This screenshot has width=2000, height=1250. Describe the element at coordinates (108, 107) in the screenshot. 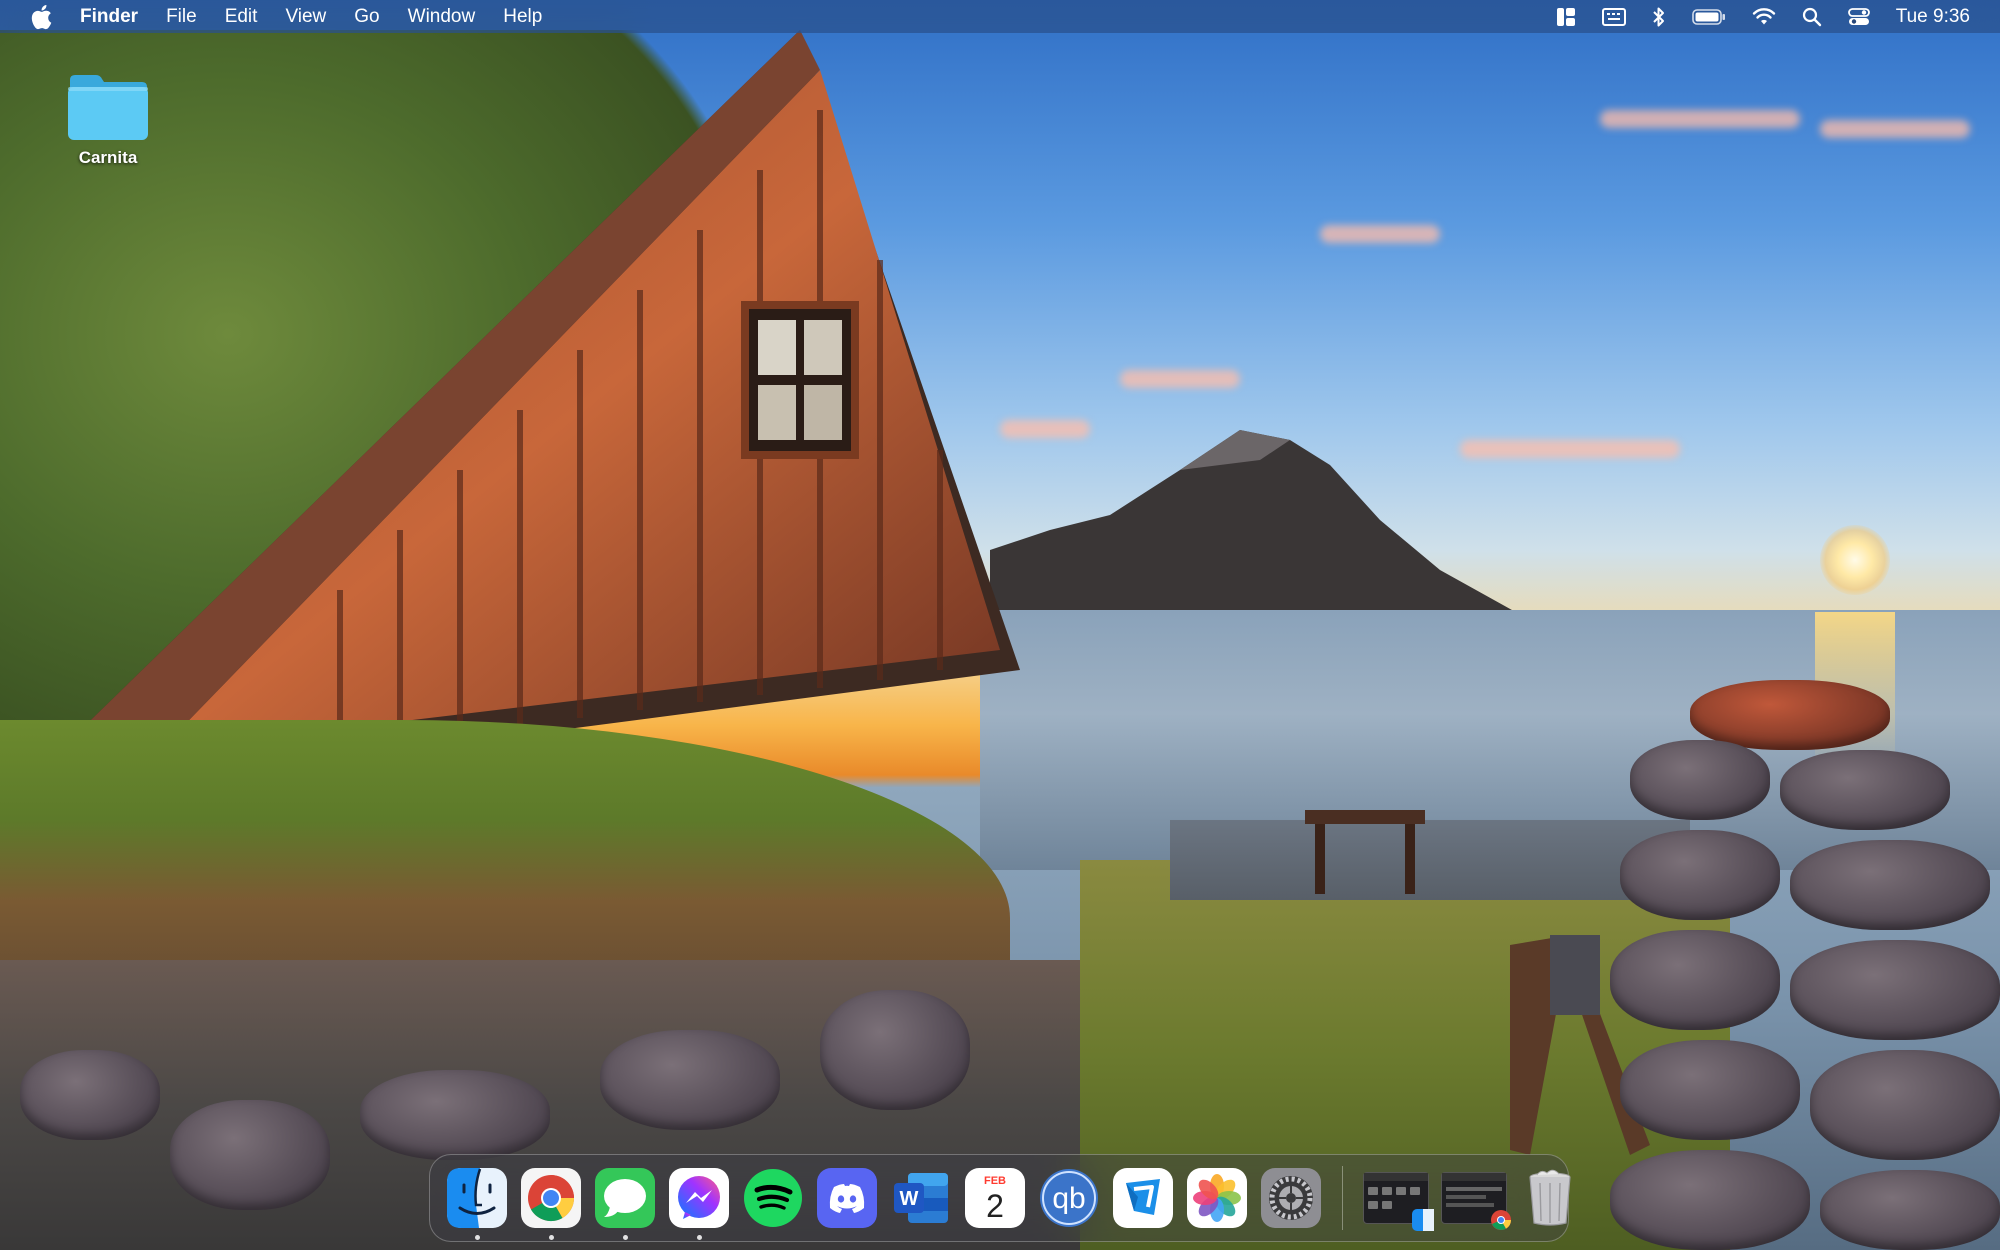

I see `folder-icon` at that location.